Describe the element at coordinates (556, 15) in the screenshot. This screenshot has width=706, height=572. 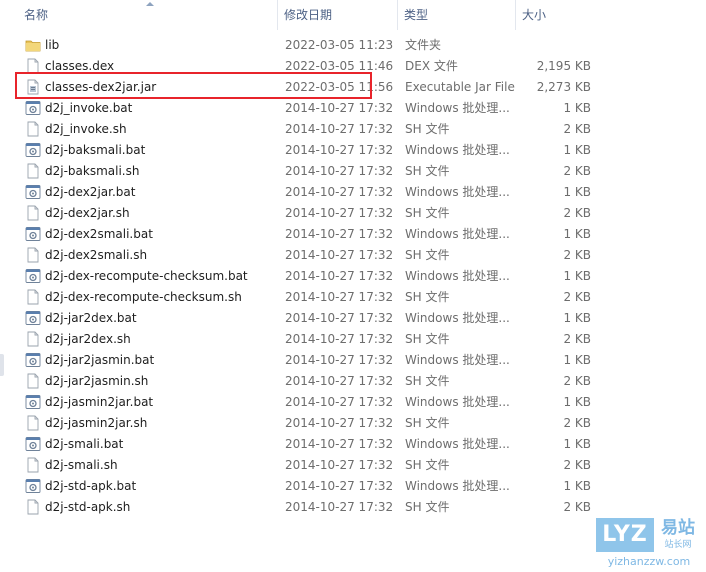
I see `column-header-size: 大小` at that location.